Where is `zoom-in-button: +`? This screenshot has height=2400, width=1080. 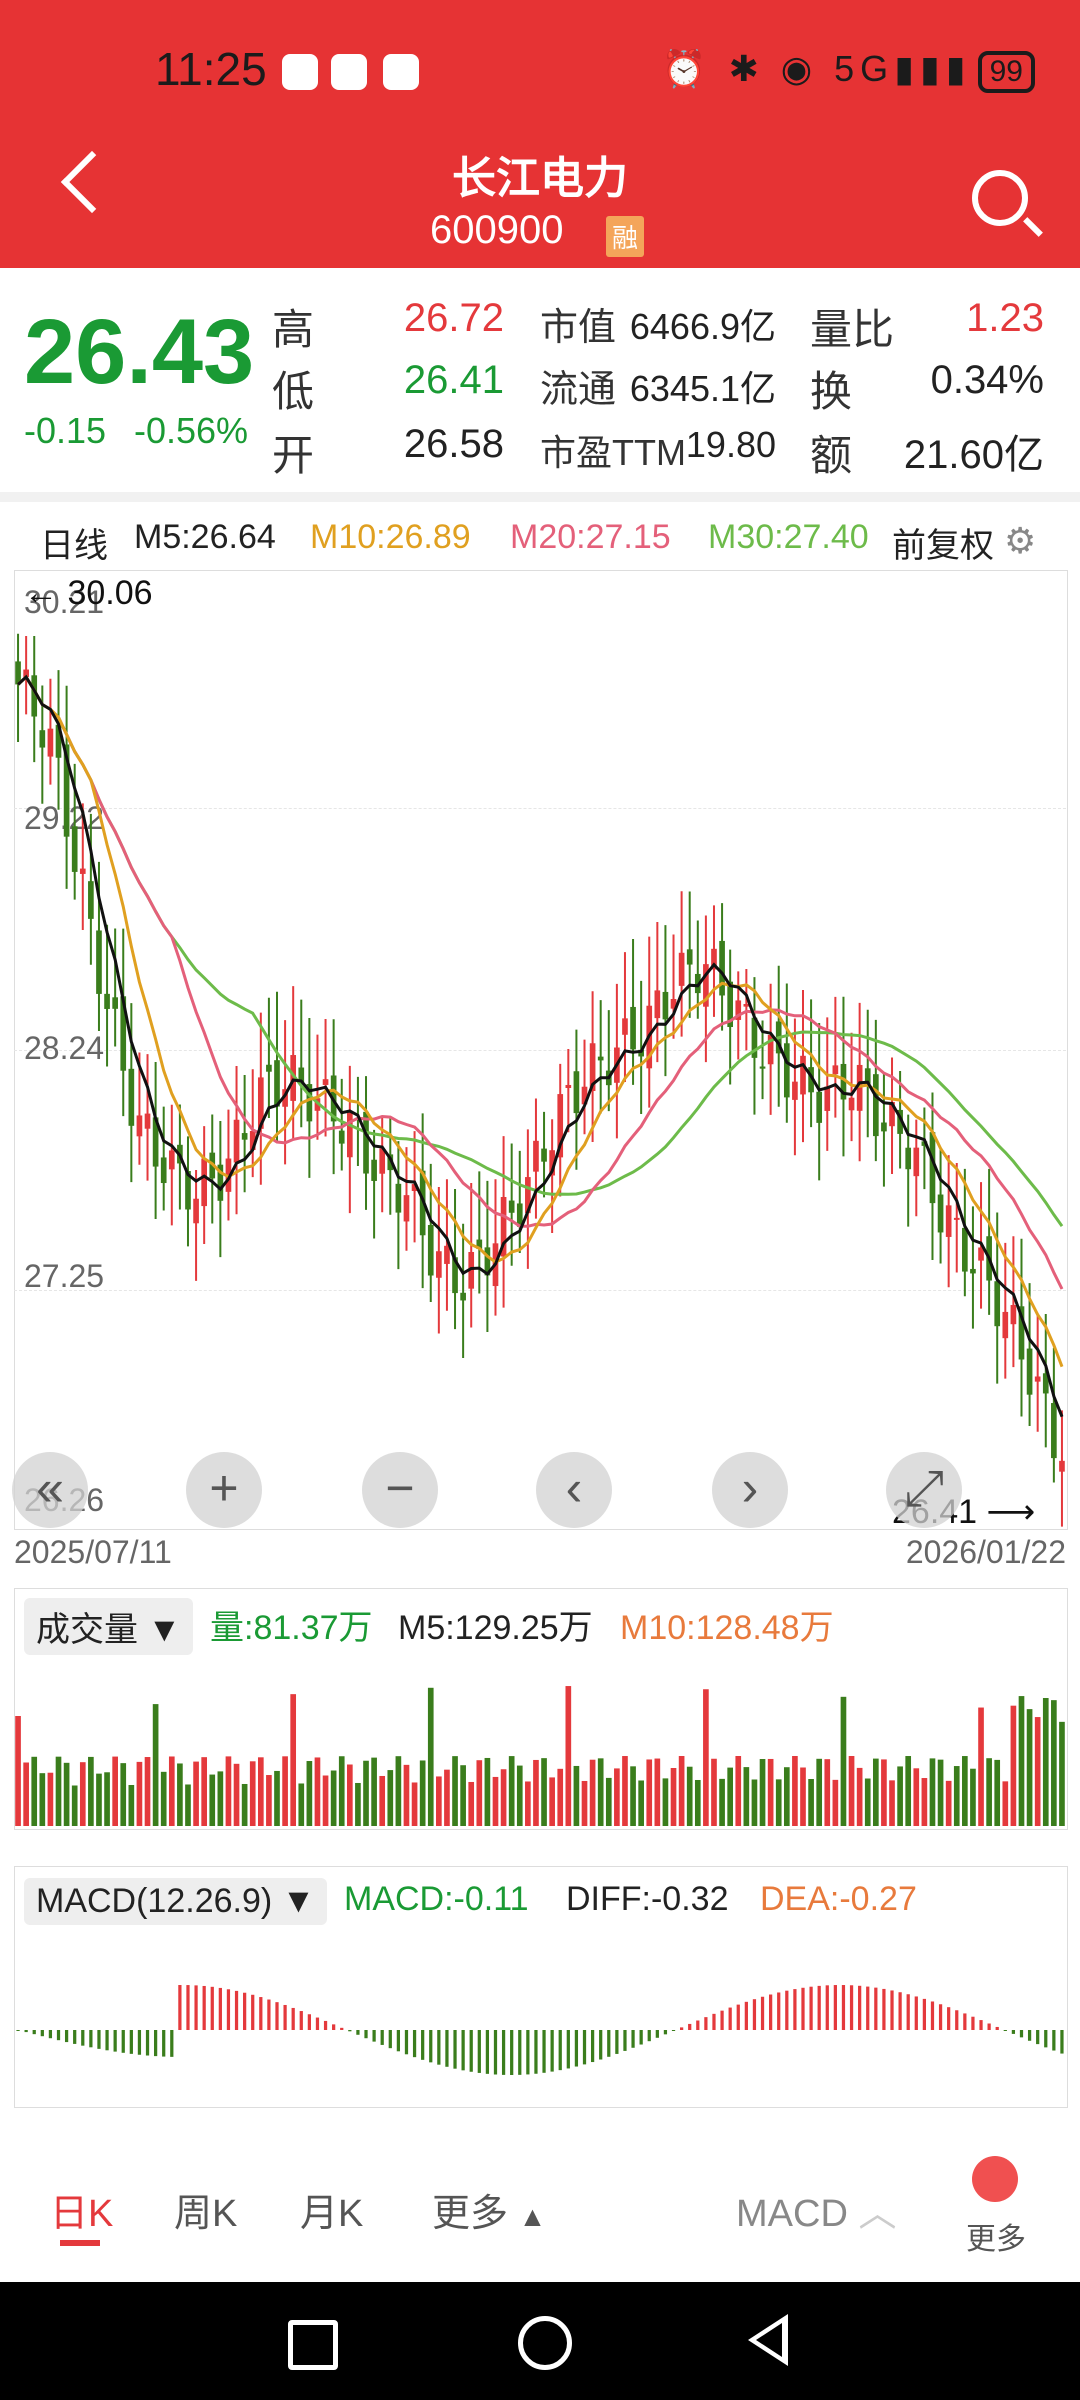 zoom-in-button: + is located at coordinates (224, 1490).